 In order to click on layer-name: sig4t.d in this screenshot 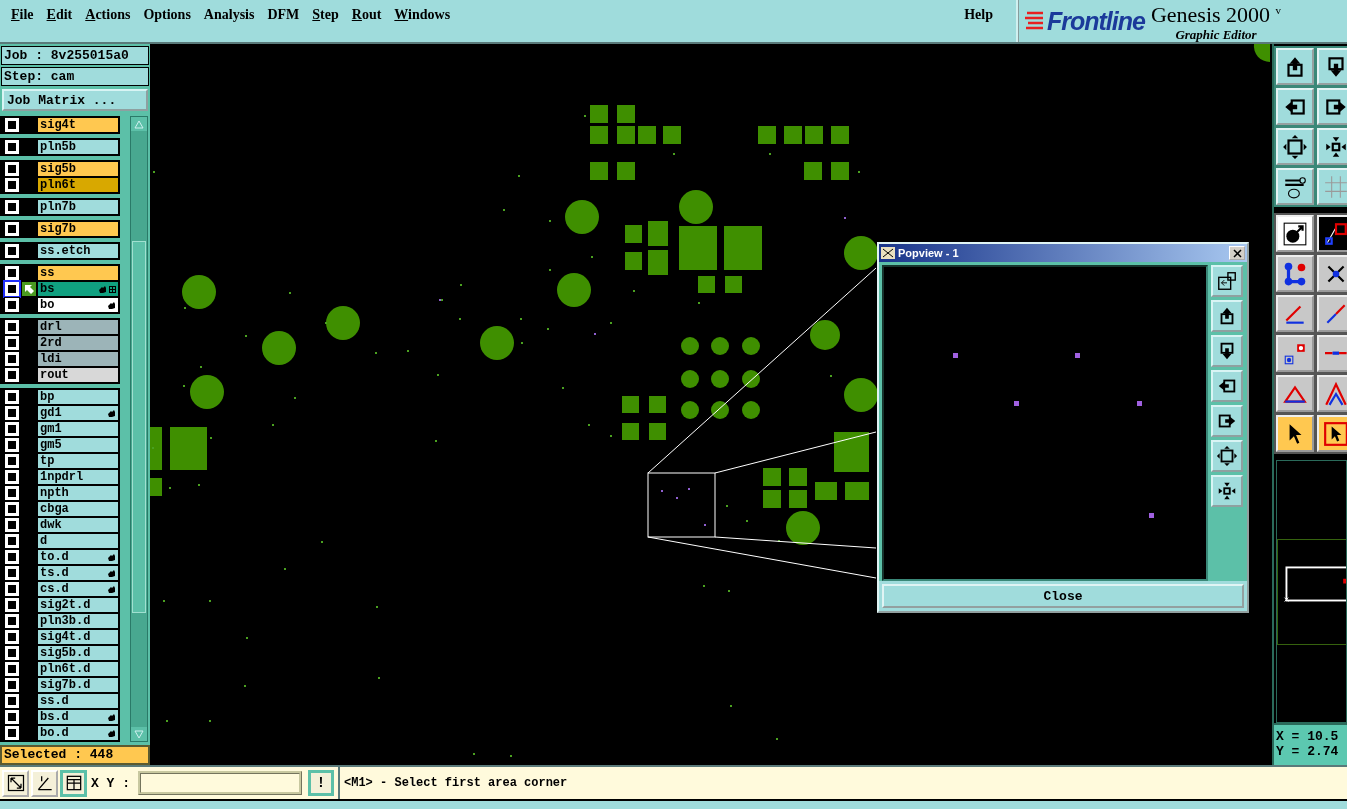, I will do `click(78, 637)`.